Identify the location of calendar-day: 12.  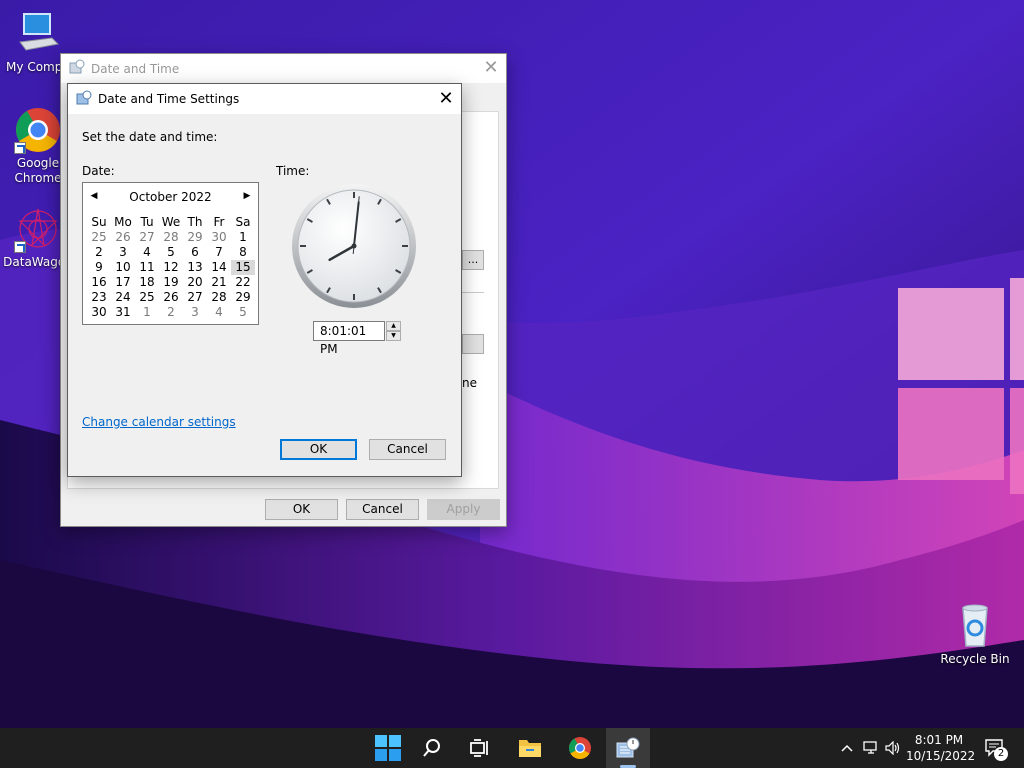
(171, 267).